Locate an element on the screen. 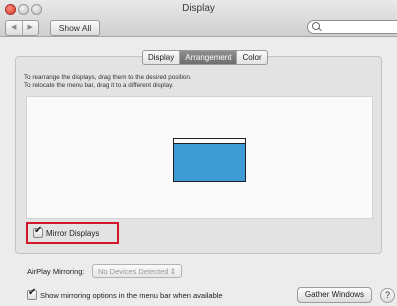  airplay-mirroring-select: No Devices Detected ⇕ is located at coordinates (137, 271).